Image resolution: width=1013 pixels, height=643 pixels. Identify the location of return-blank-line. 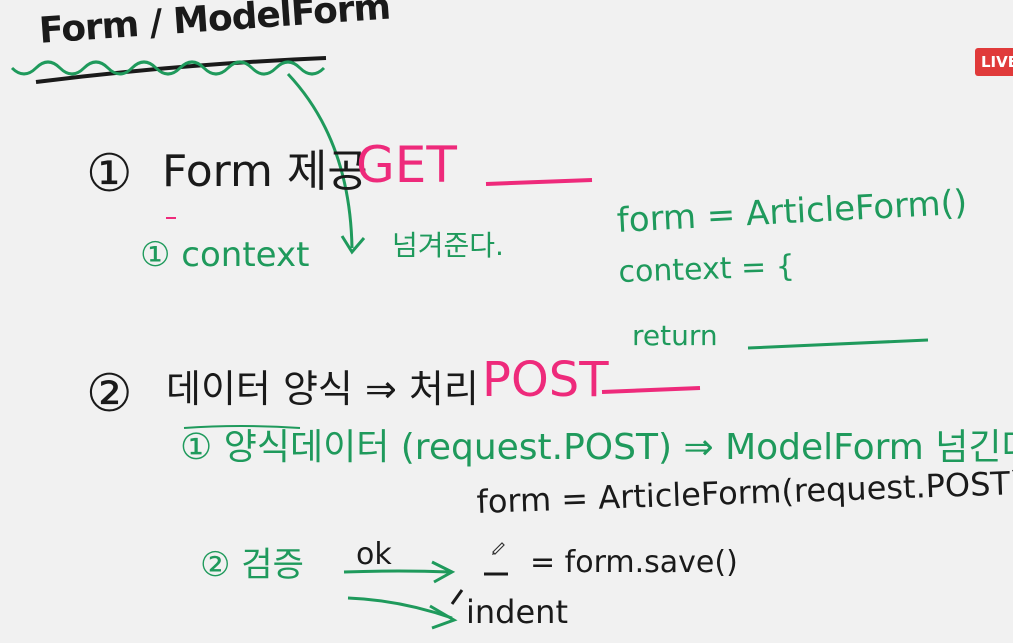
(838, 344).